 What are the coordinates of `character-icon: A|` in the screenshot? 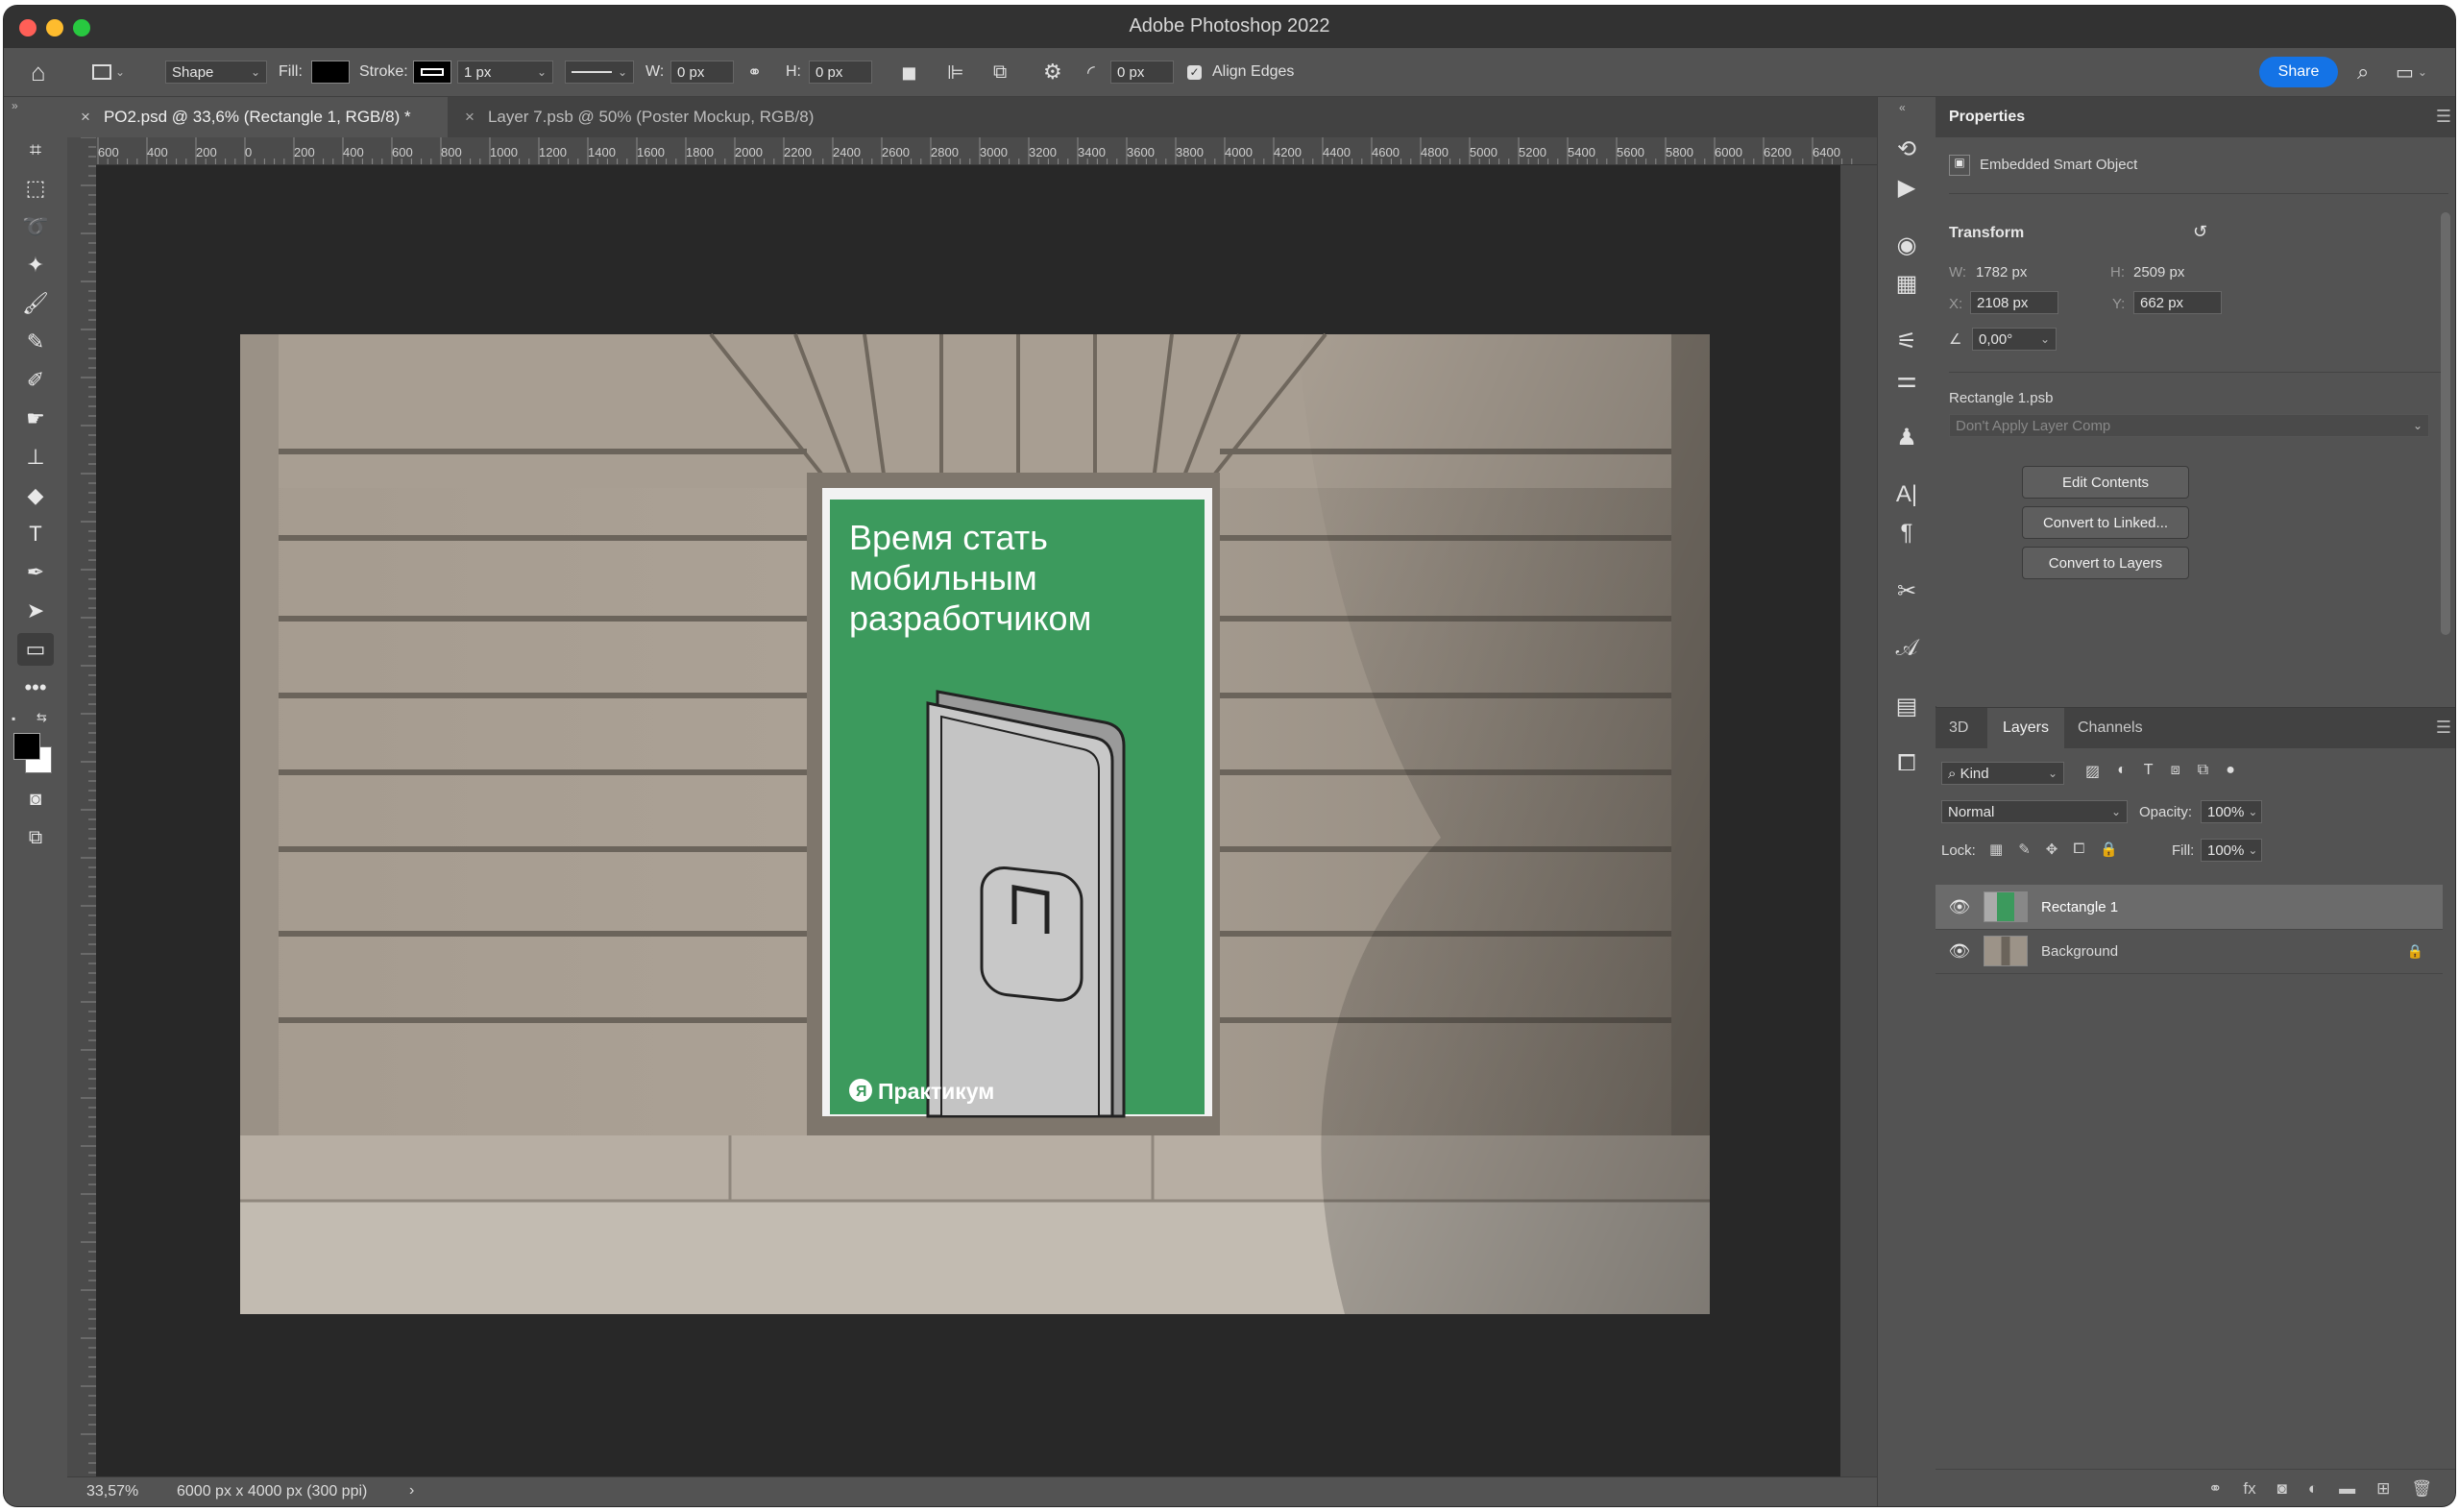 It's located at (1906, 494).